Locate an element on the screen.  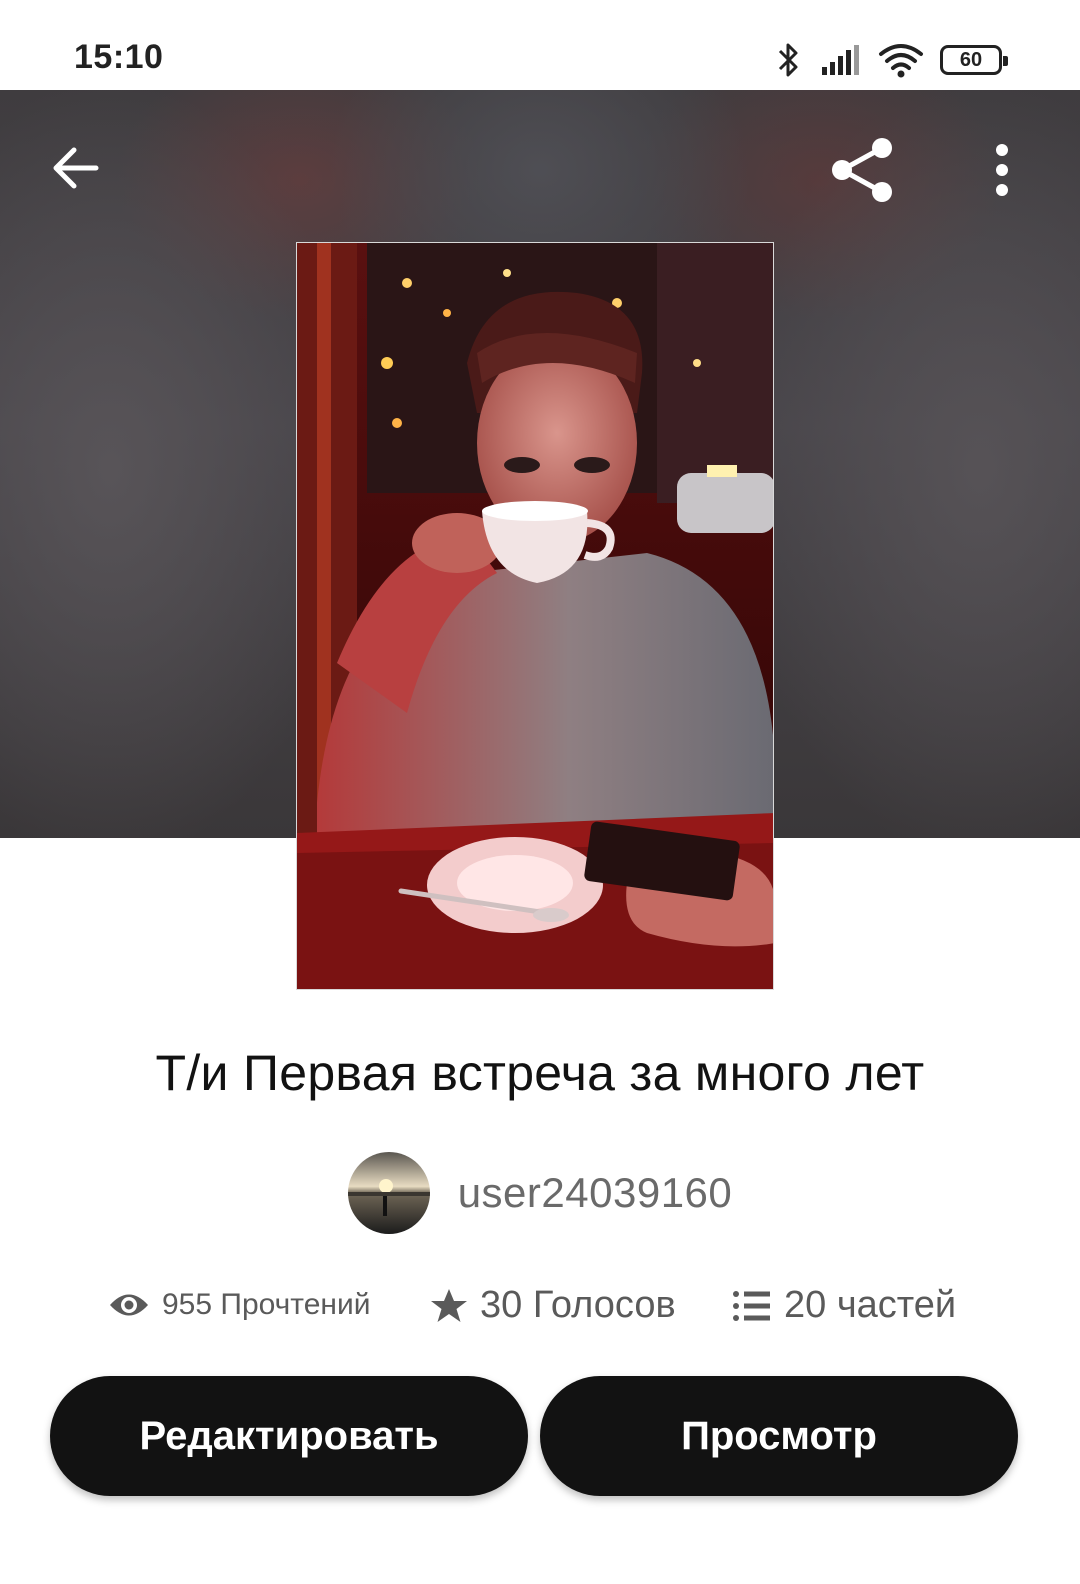
view-button: Просмотр is located at coordinates (779, 1436).